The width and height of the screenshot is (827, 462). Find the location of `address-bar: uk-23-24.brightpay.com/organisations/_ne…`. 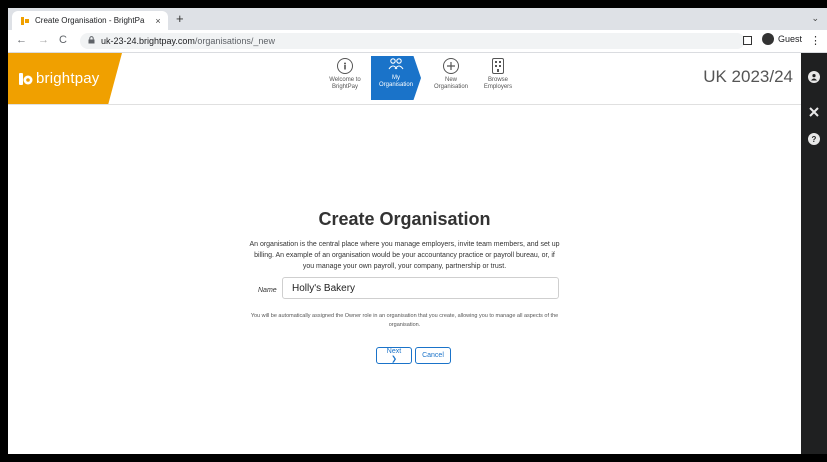

address-bar: uk-23-24.brightpay.com/organisations/_ne… is located at coordinates (412, 41).